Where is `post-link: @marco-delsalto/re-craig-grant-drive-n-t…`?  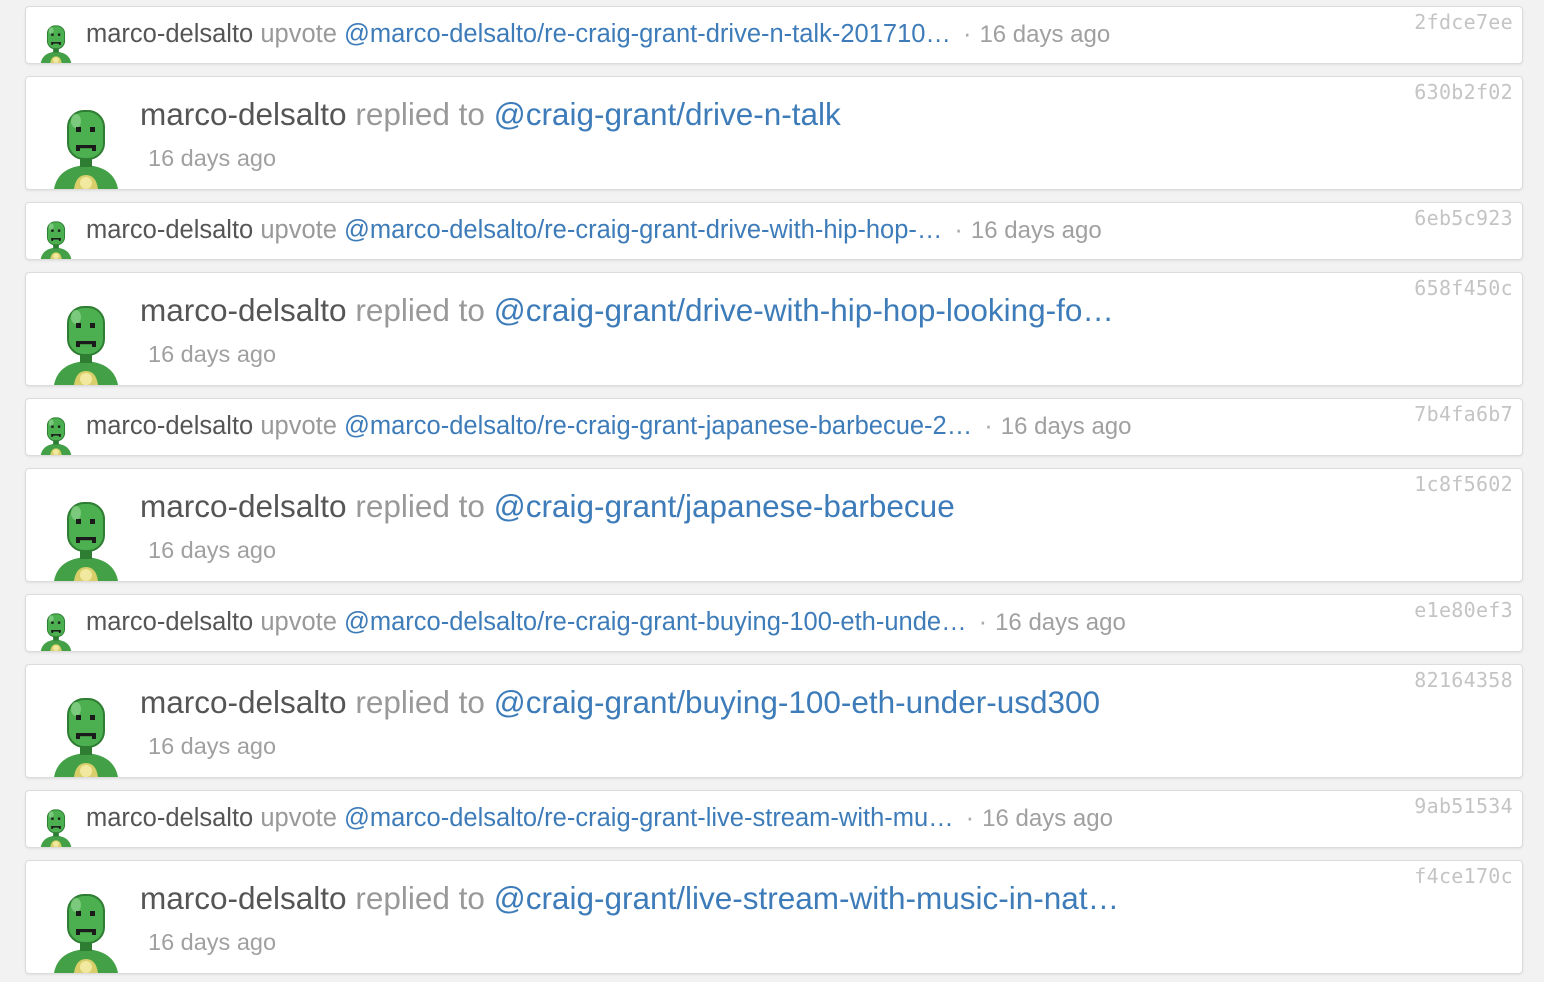 post-link: @marco-delsalto/re-craig-grant-drive-n-t… is located at coordinates (647, 34).